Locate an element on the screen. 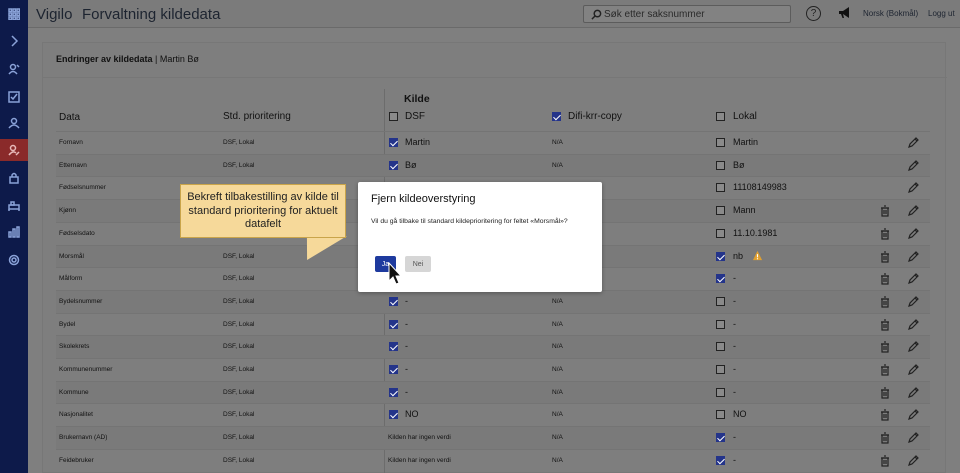  sidebar-item-lock is located at coordinates (14, 178).